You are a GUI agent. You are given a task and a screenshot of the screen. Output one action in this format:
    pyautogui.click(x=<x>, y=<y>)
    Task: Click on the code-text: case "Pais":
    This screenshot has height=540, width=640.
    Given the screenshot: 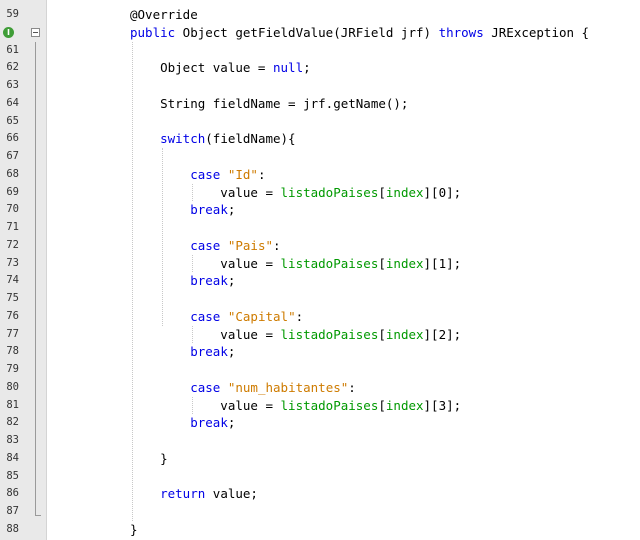 What is the action you would take?
    pyautogui.click(x=205, y=246)
    